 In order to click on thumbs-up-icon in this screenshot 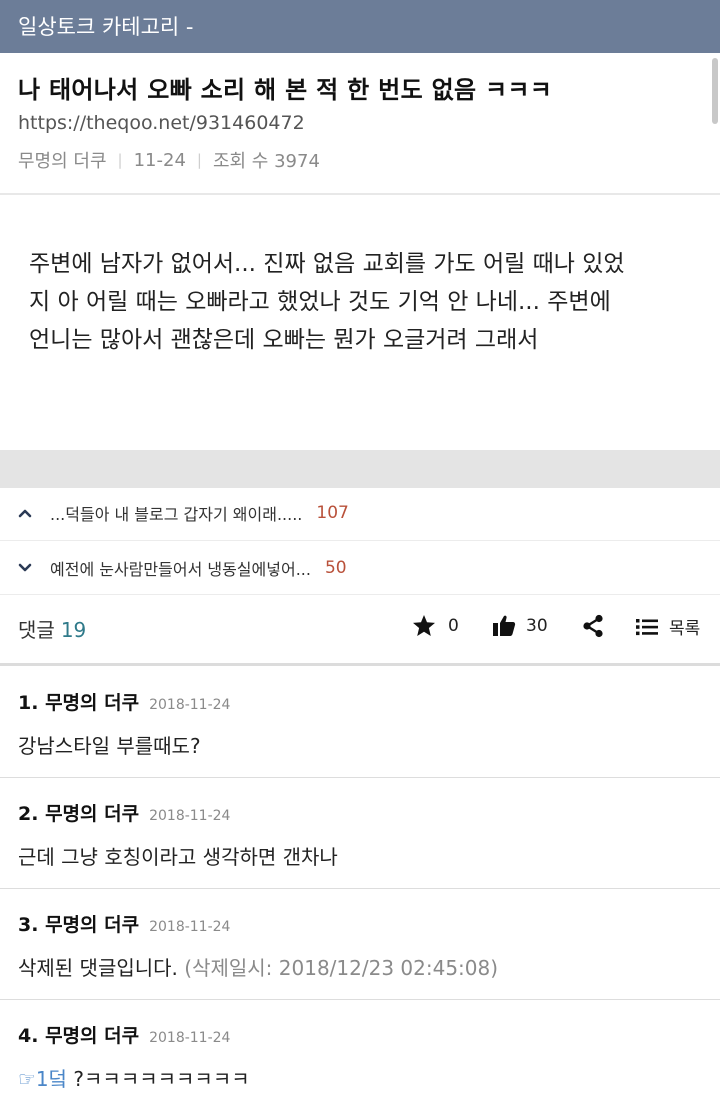, I will do `click(504, 625)`.